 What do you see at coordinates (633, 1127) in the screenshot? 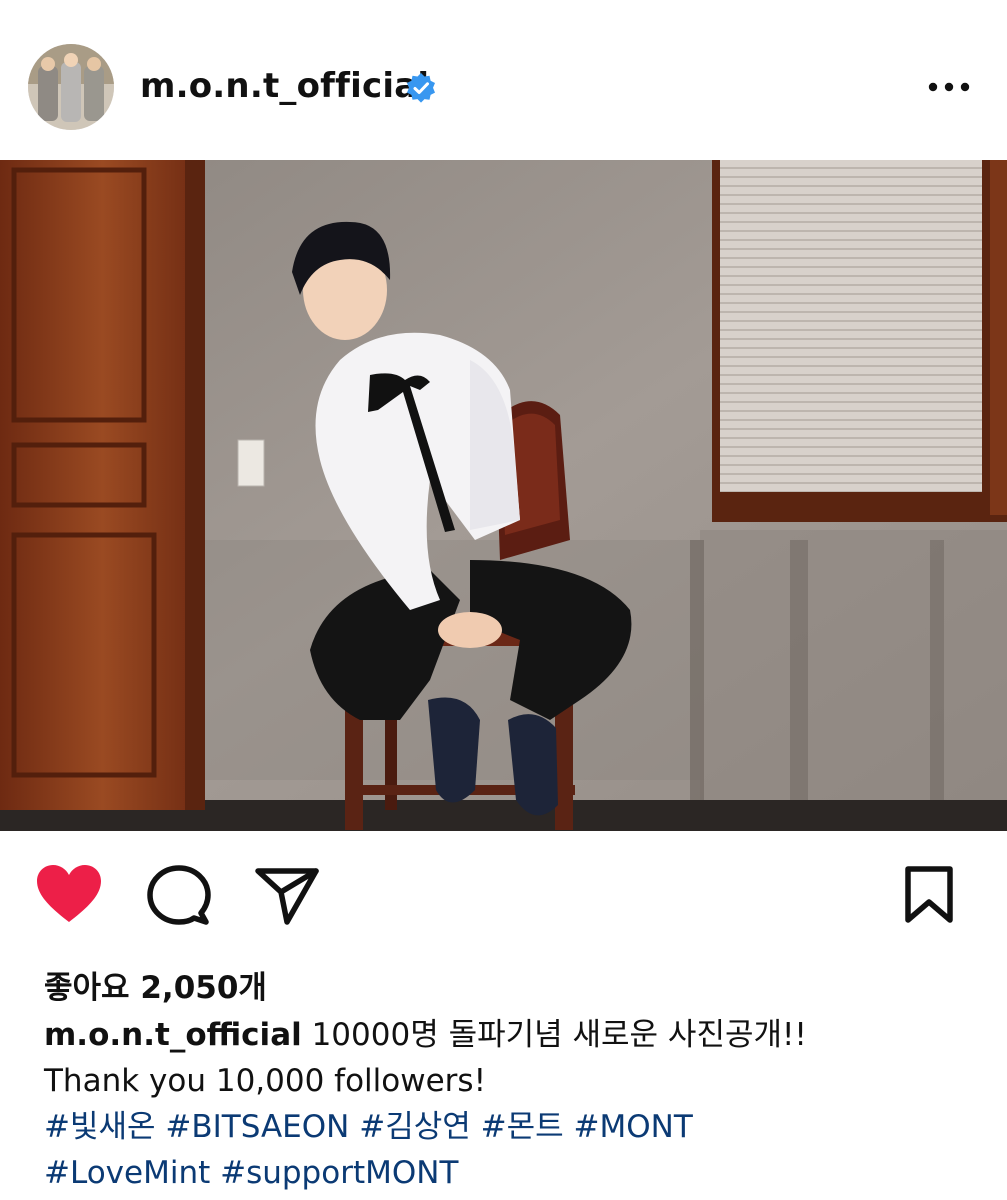
I see `hashtag: #MONT` at bounding box center [633, 1127].